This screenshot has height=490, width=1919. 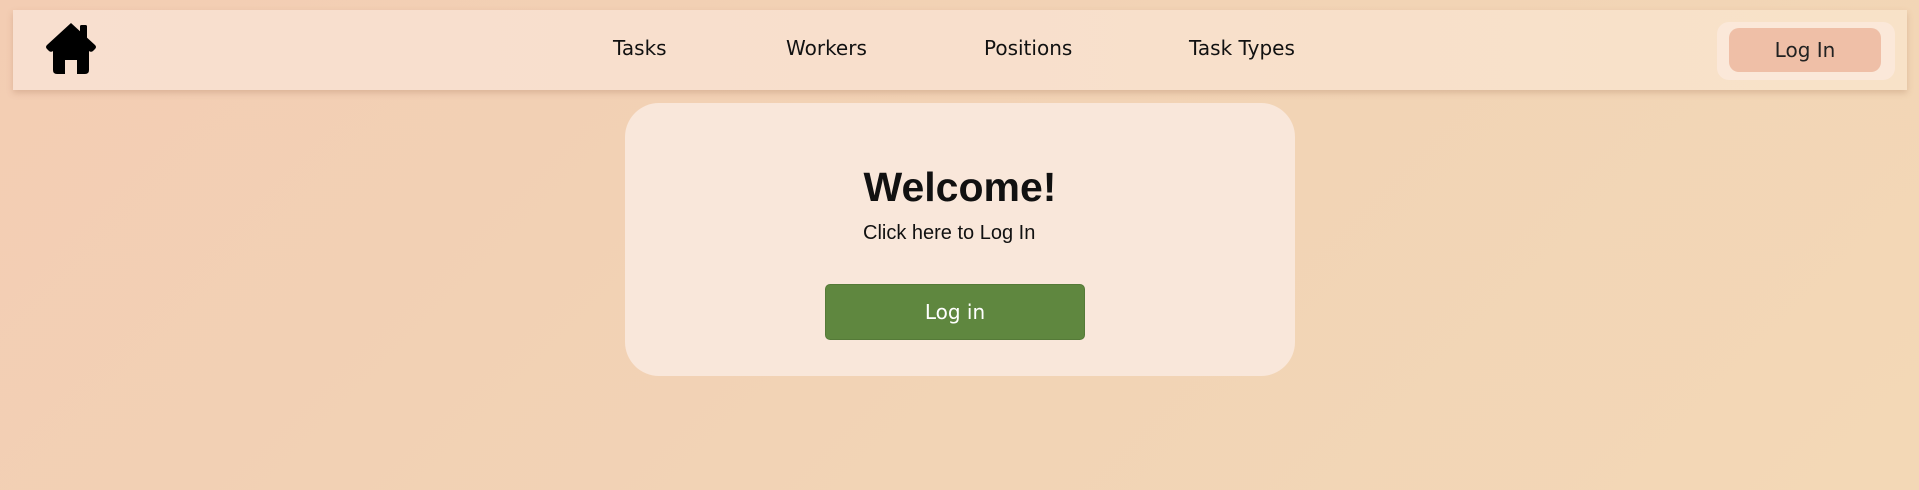 What do you see at coordinates (949, 233) in the screenshot?
I see `login-prompt-text: Click here to Log In` at bounding box center [949, 233].